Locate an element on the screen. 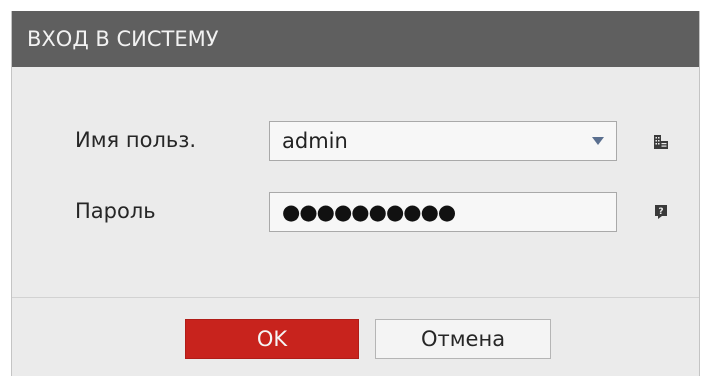  username-select: admin is located at coordinates (443, 141).